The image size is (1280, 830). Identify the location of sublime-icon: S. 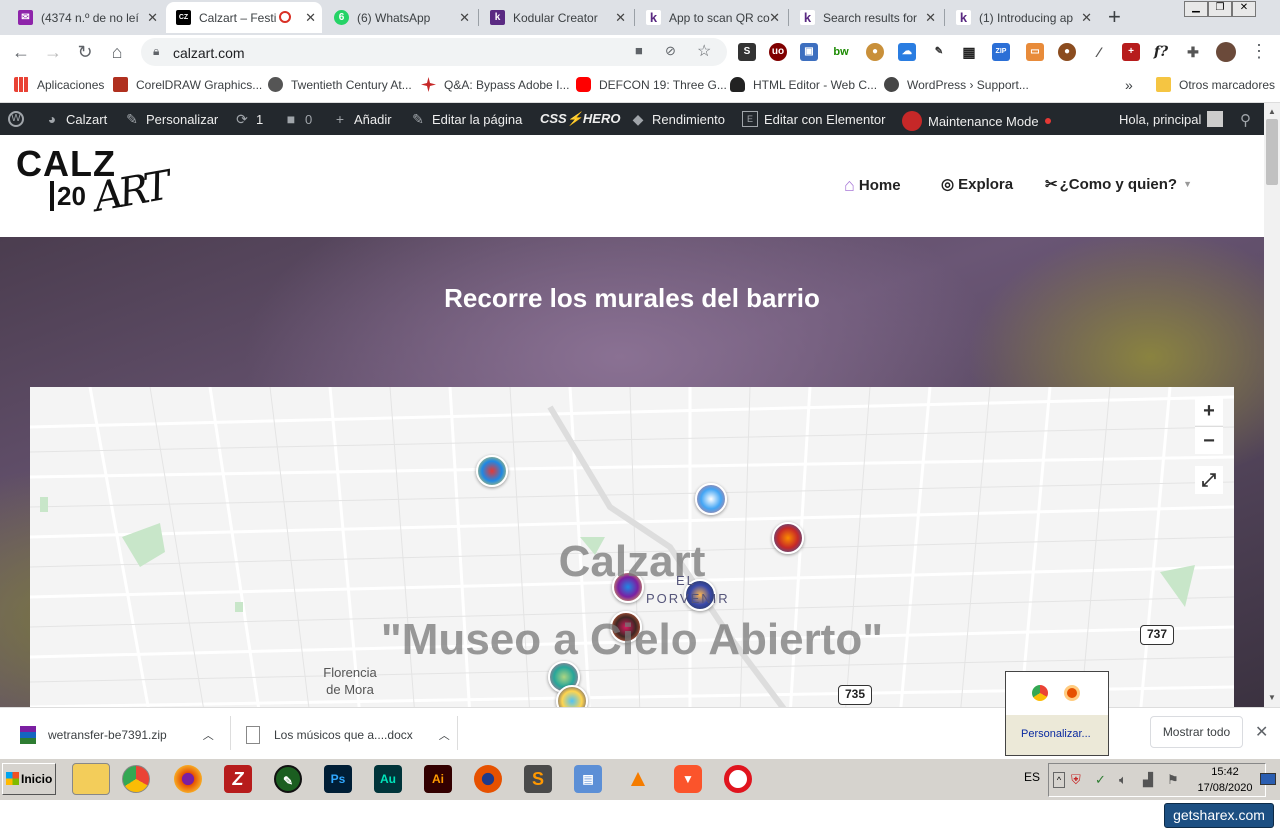
(538, 779).